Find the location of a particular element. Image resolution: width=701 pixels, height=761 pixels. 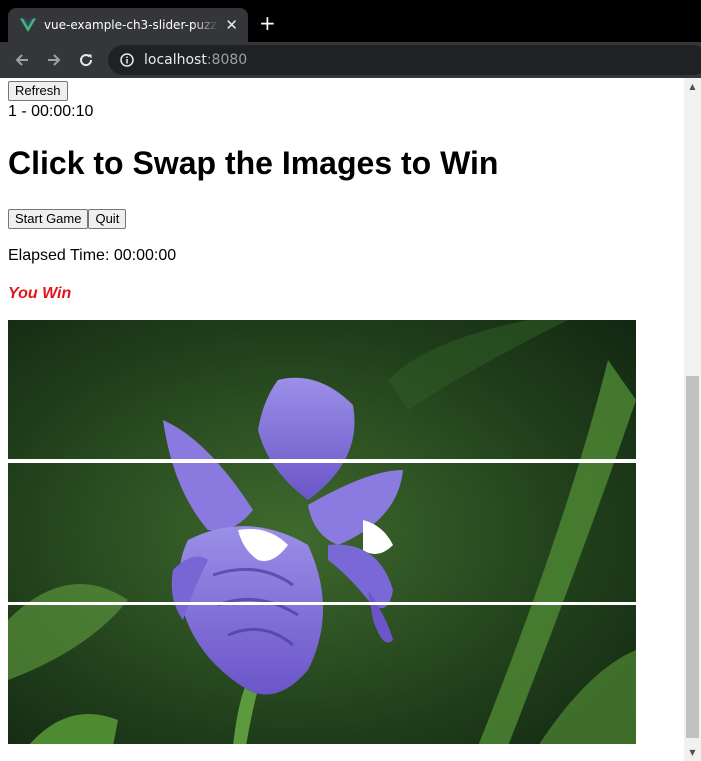

scroll-up-icon: ▲ is located at coordinates (692, 86).